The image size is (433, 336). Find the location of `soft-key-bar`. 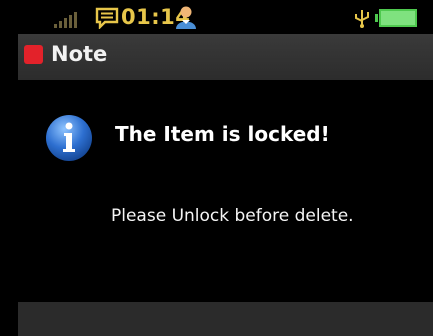

soft-key-bar is located at coordinates (225, 319).